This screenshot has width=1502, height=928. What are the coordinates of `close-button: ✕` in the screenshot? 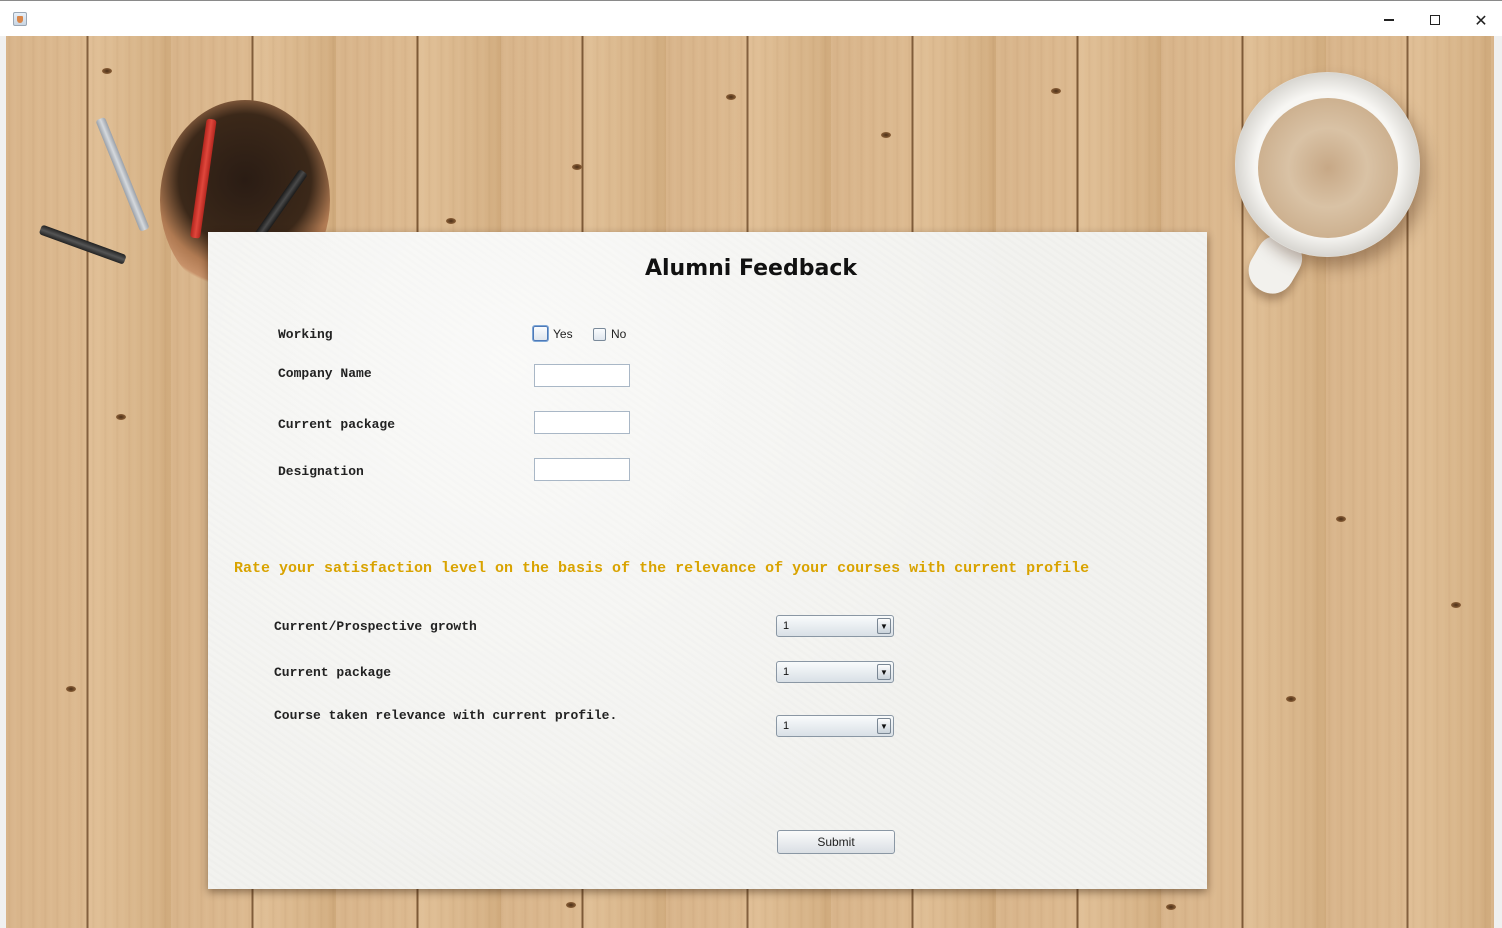 It's located at (1480, 20).